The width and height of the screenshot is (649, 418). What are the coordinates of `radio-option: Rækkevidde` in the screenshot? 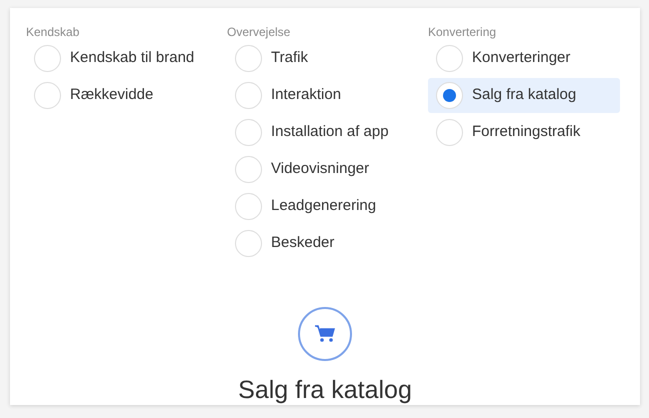 It's located at (122, 95).